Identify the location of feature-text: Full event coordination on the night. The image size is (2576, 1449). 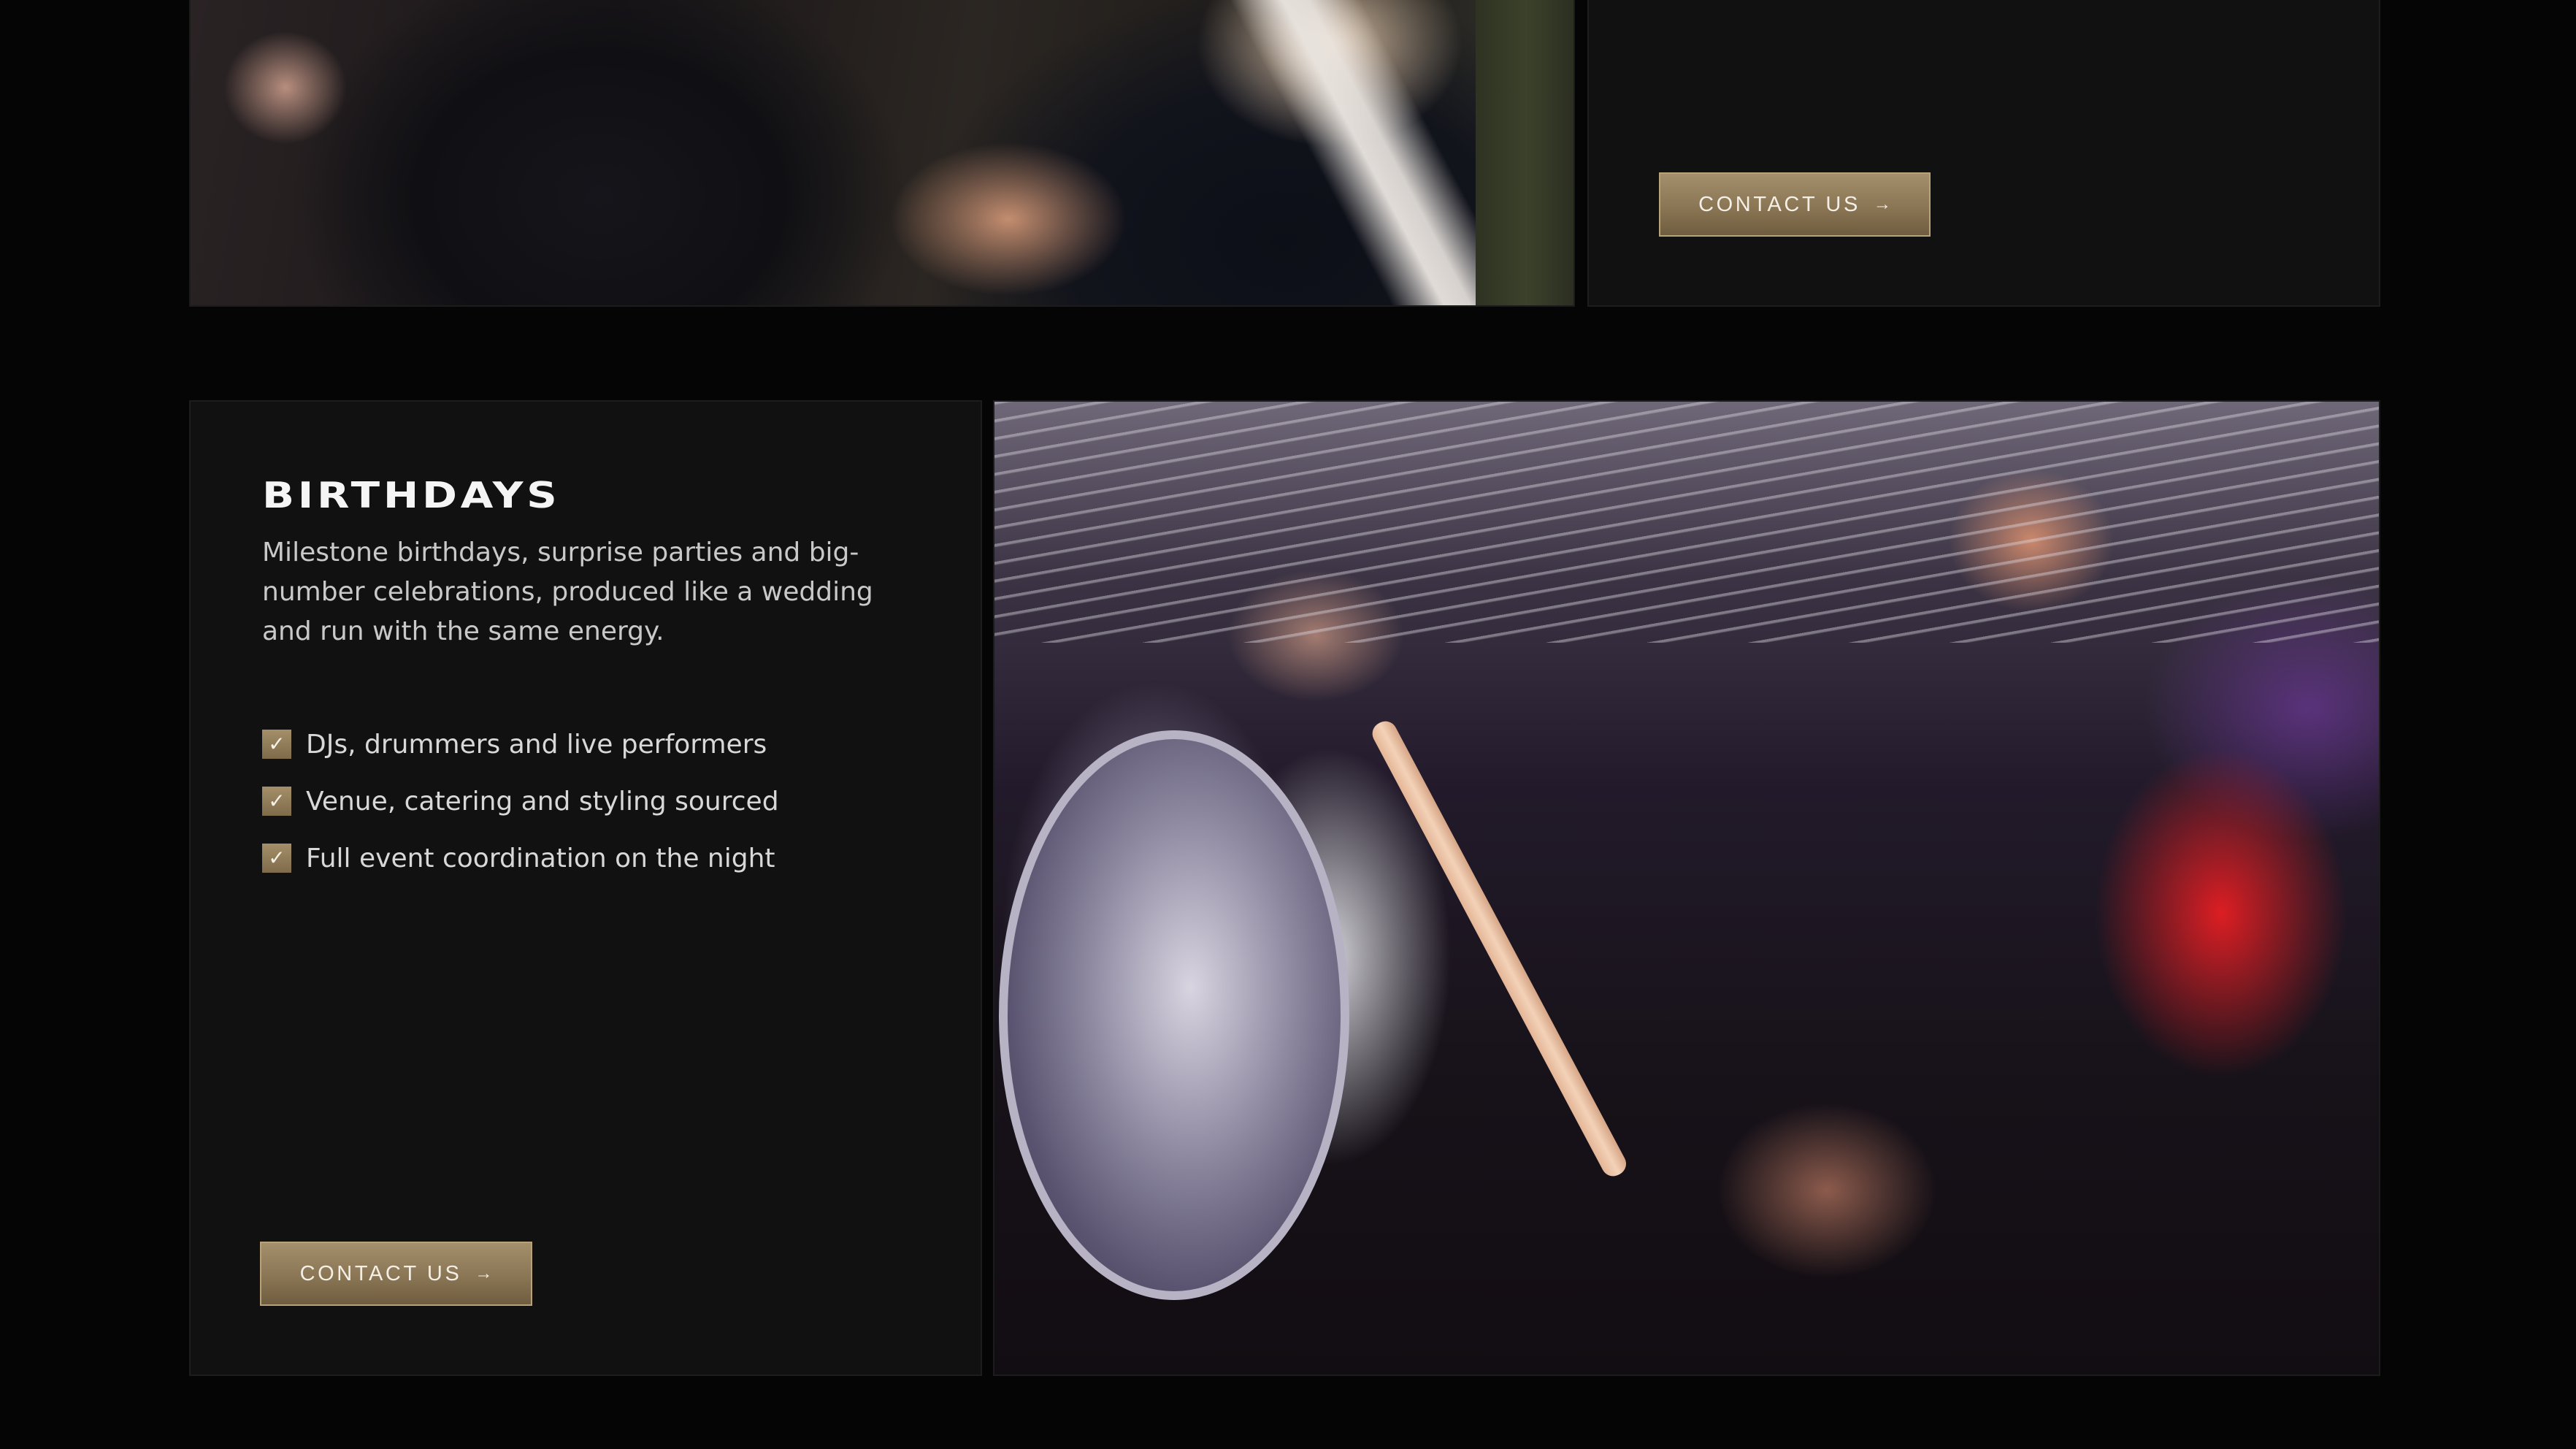
(540, 858).